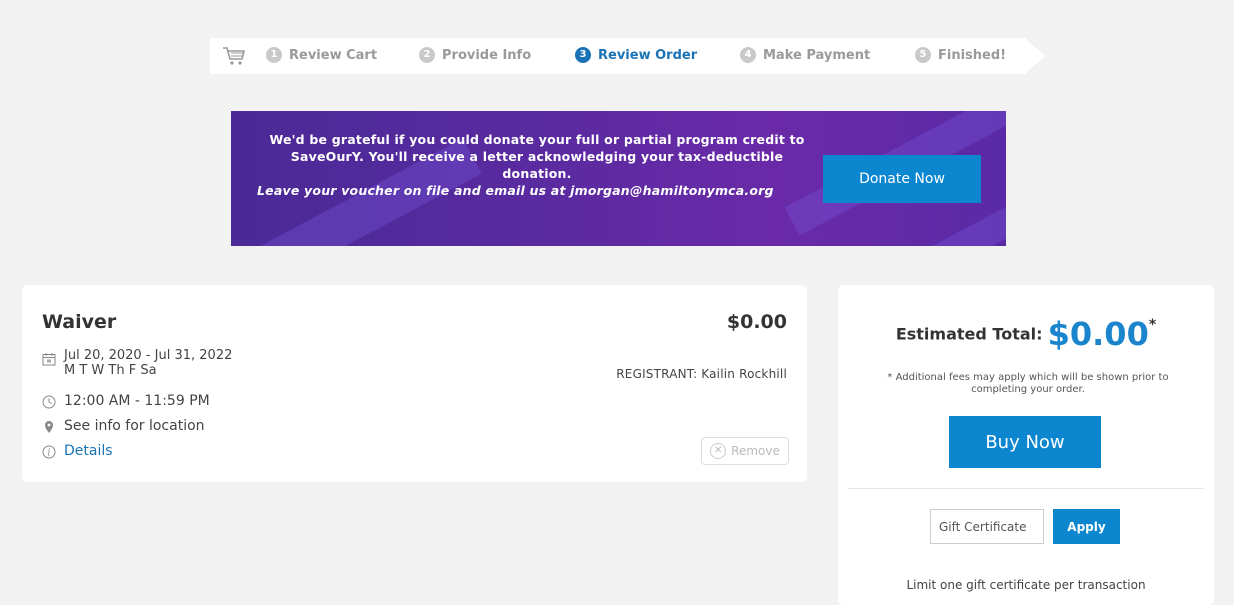 The width and height of the screenshot is (1234, 605). I want to click on item-price: $0.00, so click(756, 322).